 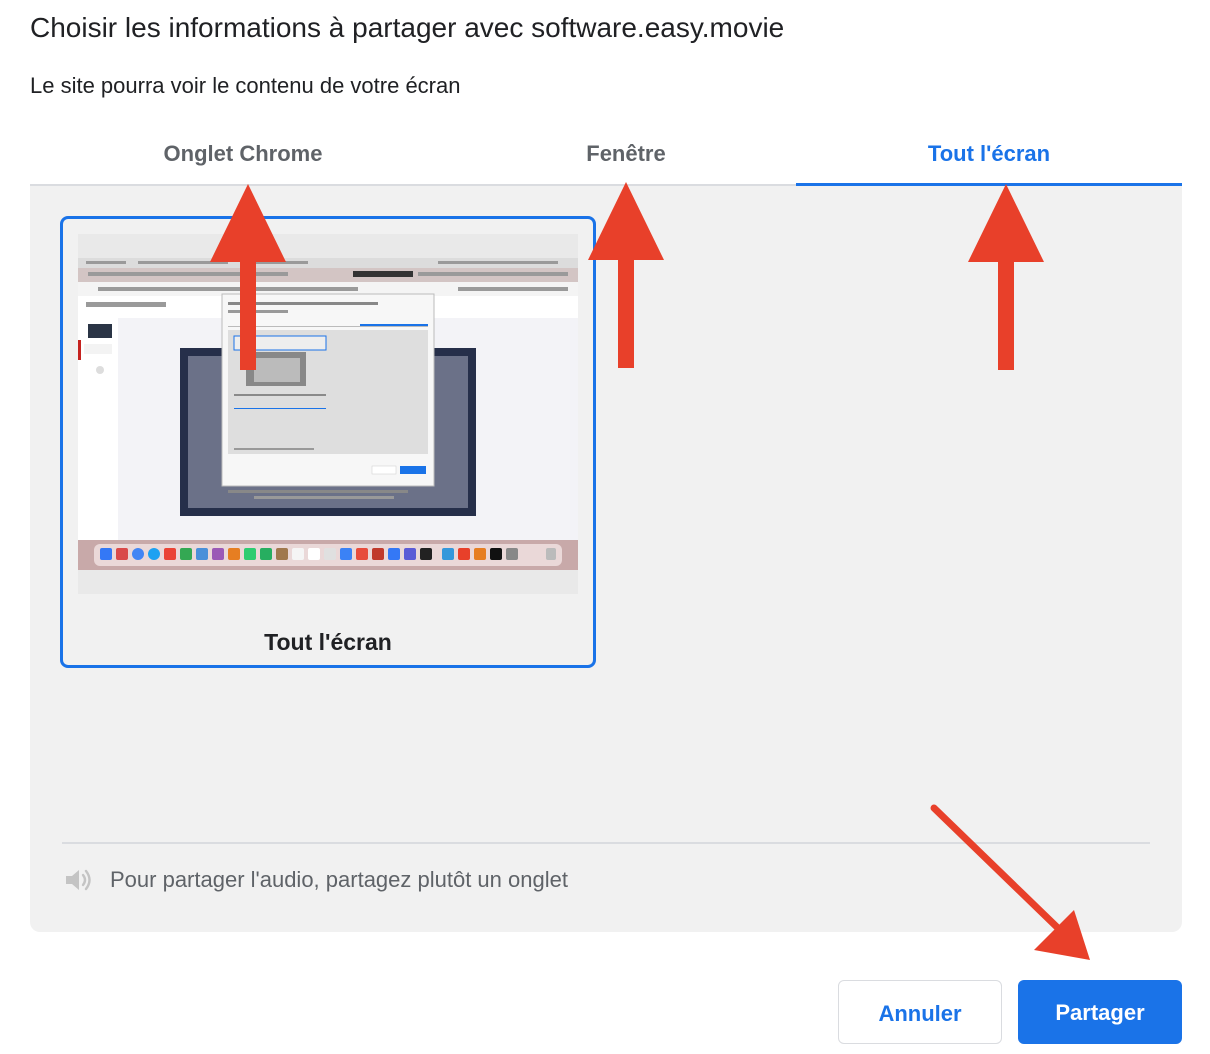 What do you see at coordinates (920, 1012) in the screenshot?
I see `cancel-button: Annuler` at bounding box center [920, 1012].